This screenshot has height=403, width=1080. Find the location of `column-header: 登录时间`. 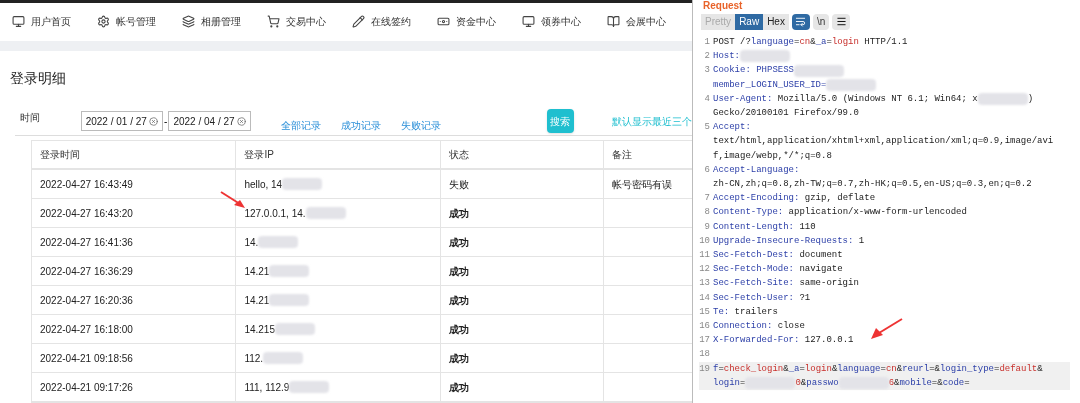

column-header: 登录时间 is located at coordinates (134, 154).